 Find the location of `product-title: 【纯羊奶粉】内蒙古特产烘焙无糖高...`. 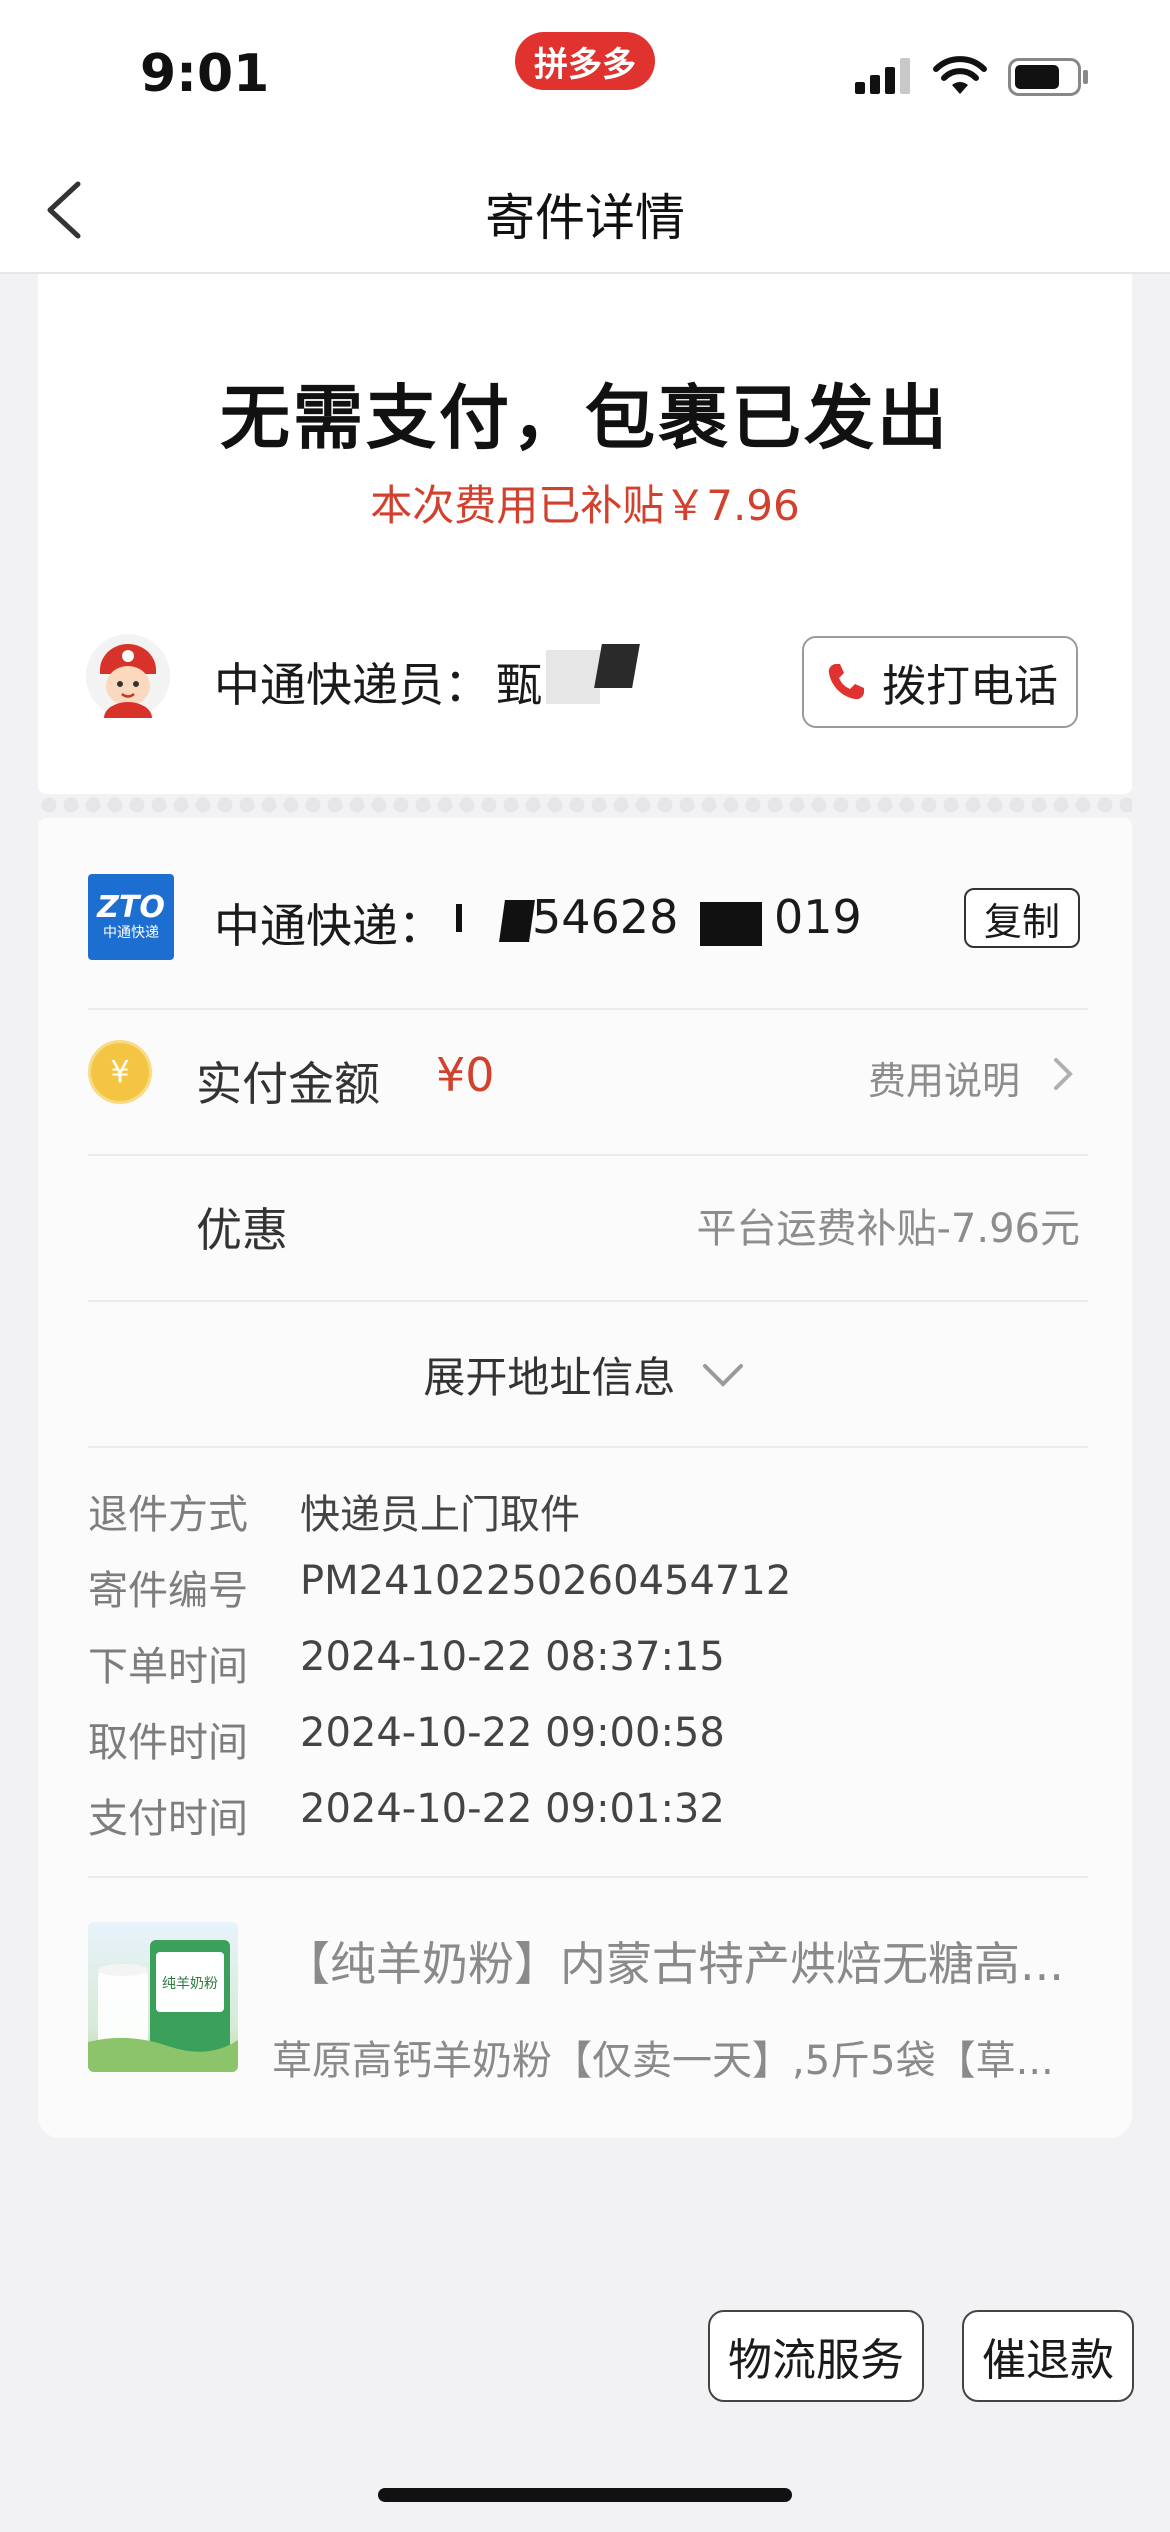

product-title: 【纯羊奶粉】内蒙古特产烘焙无糖高... is located at coordinates (694, 1961).